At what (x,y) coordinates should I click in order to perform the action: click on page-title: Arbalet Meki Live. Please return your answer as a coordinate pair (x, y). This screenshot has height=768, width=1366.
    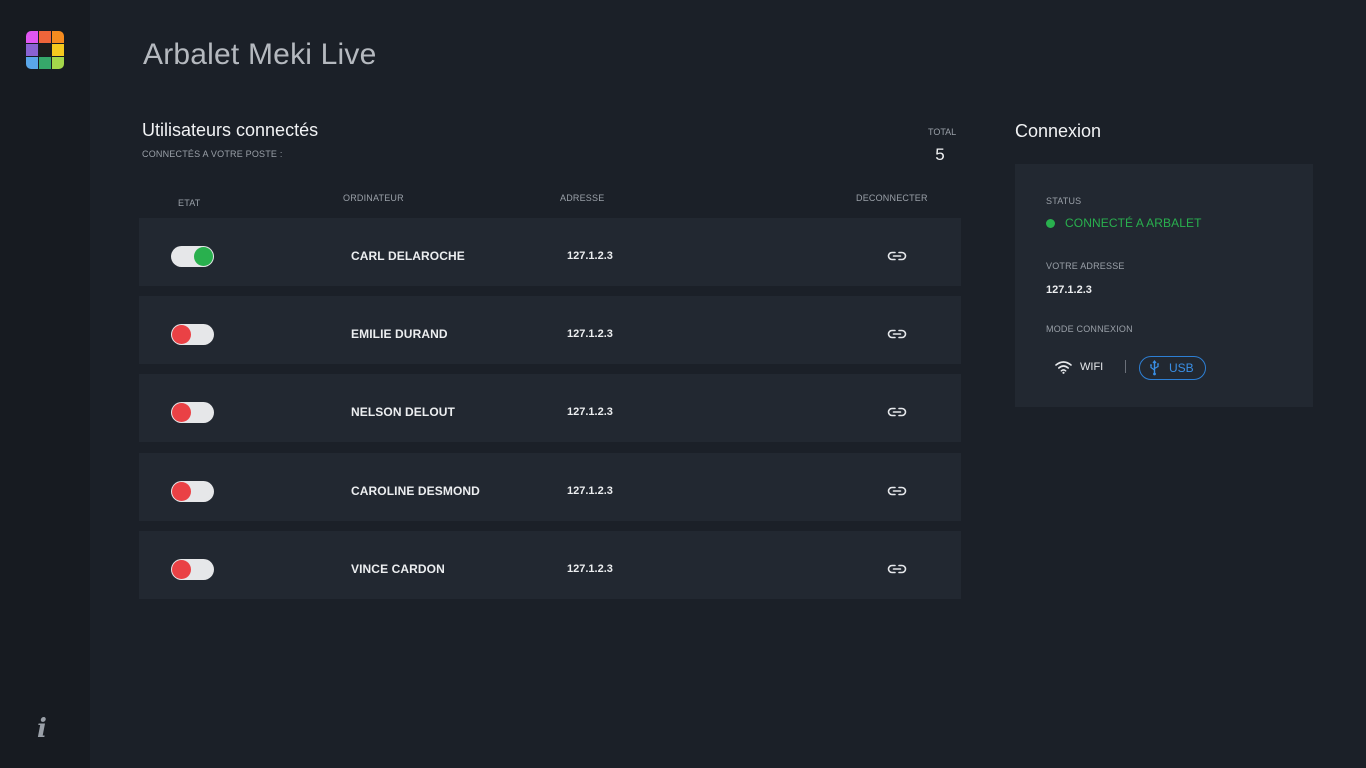
    Looking at the image, I should click on (260, 54).